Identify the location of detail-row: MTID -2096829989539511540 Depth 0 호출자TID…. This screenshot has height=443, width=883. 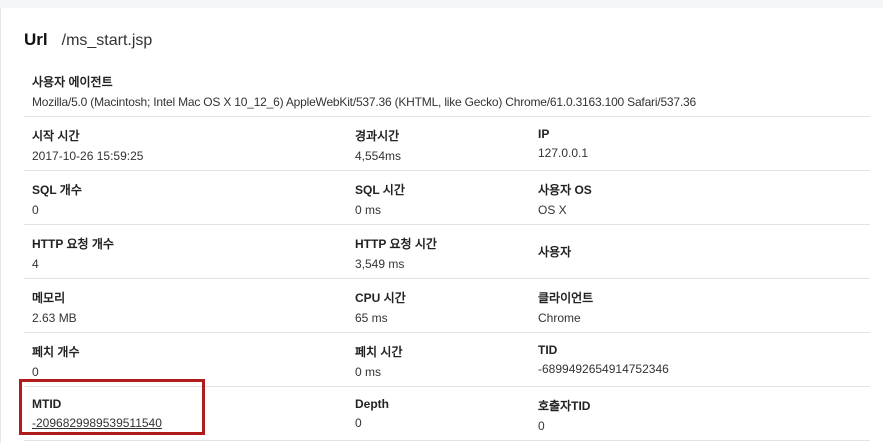
(447, 414).